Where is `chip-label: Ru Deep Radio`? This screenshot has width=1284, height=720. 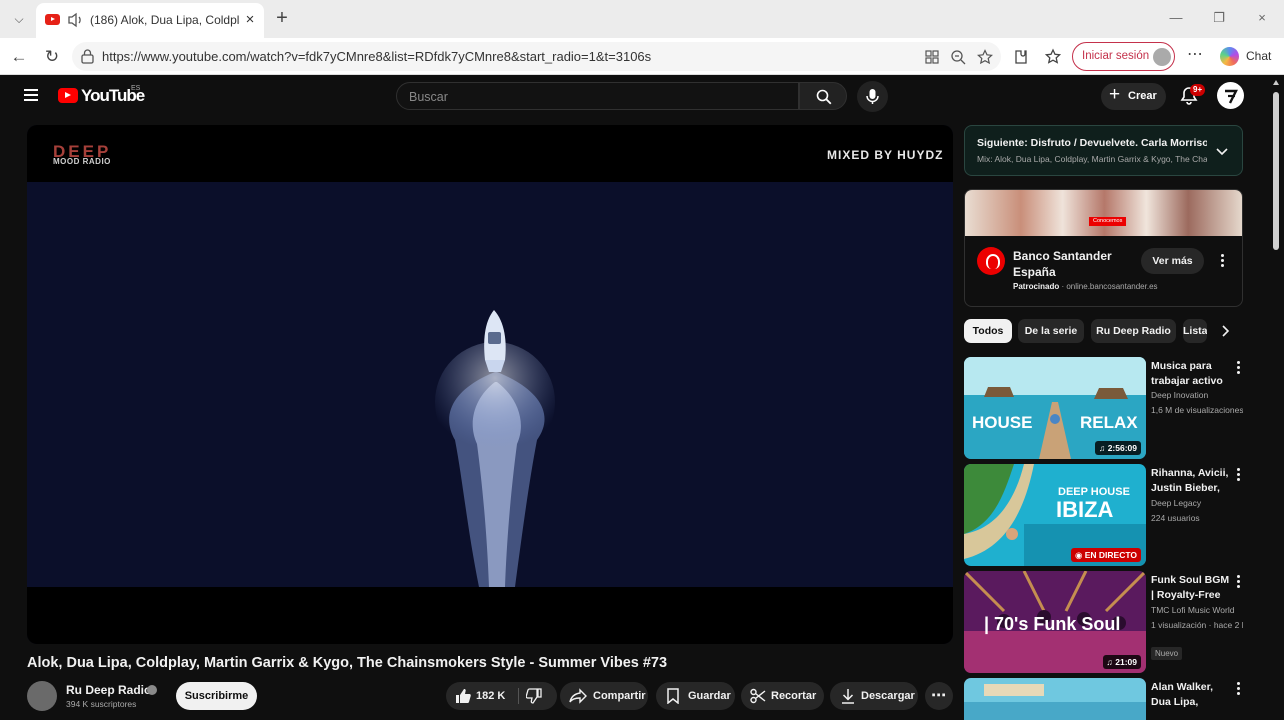
chip-label: Ru Deep Radio is located at coordinates (1133, 331).